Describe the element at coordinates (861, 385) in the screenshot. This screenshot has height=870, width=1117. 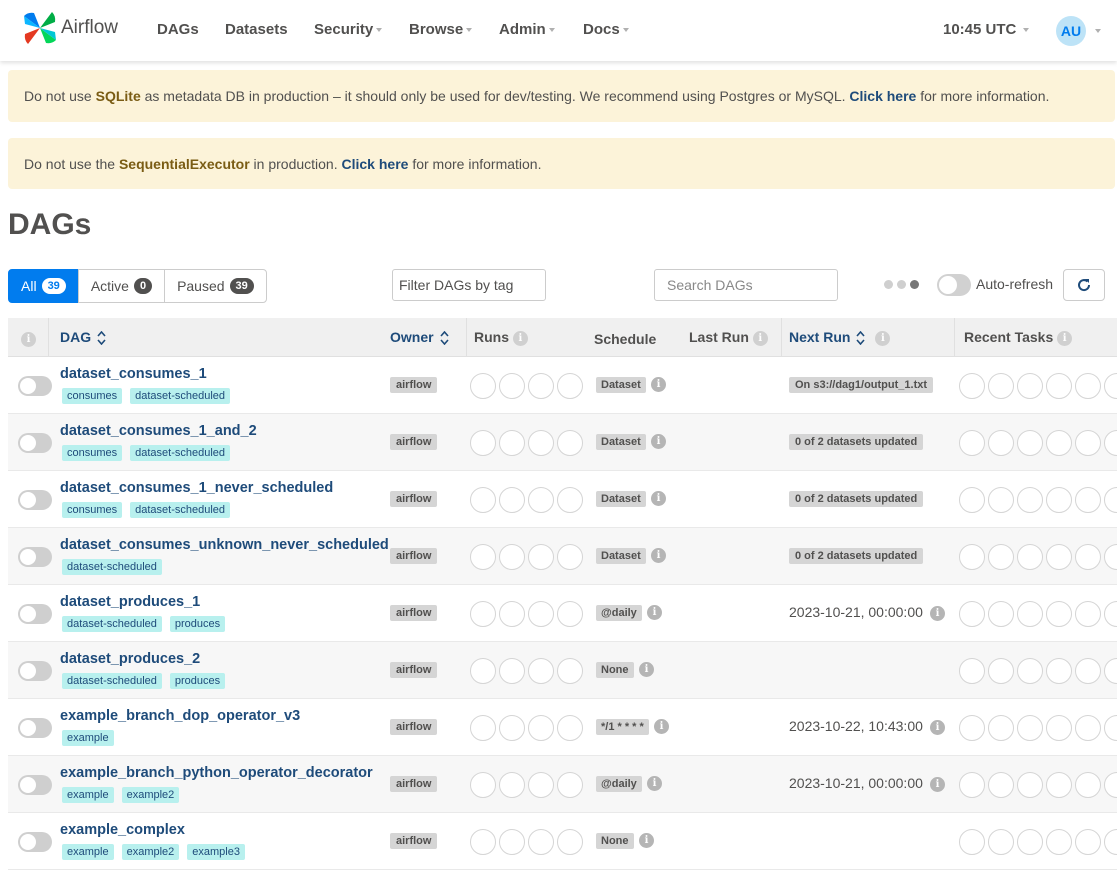
I see `next-run-badge: On s3://dag1/output_1.txt` at that location.